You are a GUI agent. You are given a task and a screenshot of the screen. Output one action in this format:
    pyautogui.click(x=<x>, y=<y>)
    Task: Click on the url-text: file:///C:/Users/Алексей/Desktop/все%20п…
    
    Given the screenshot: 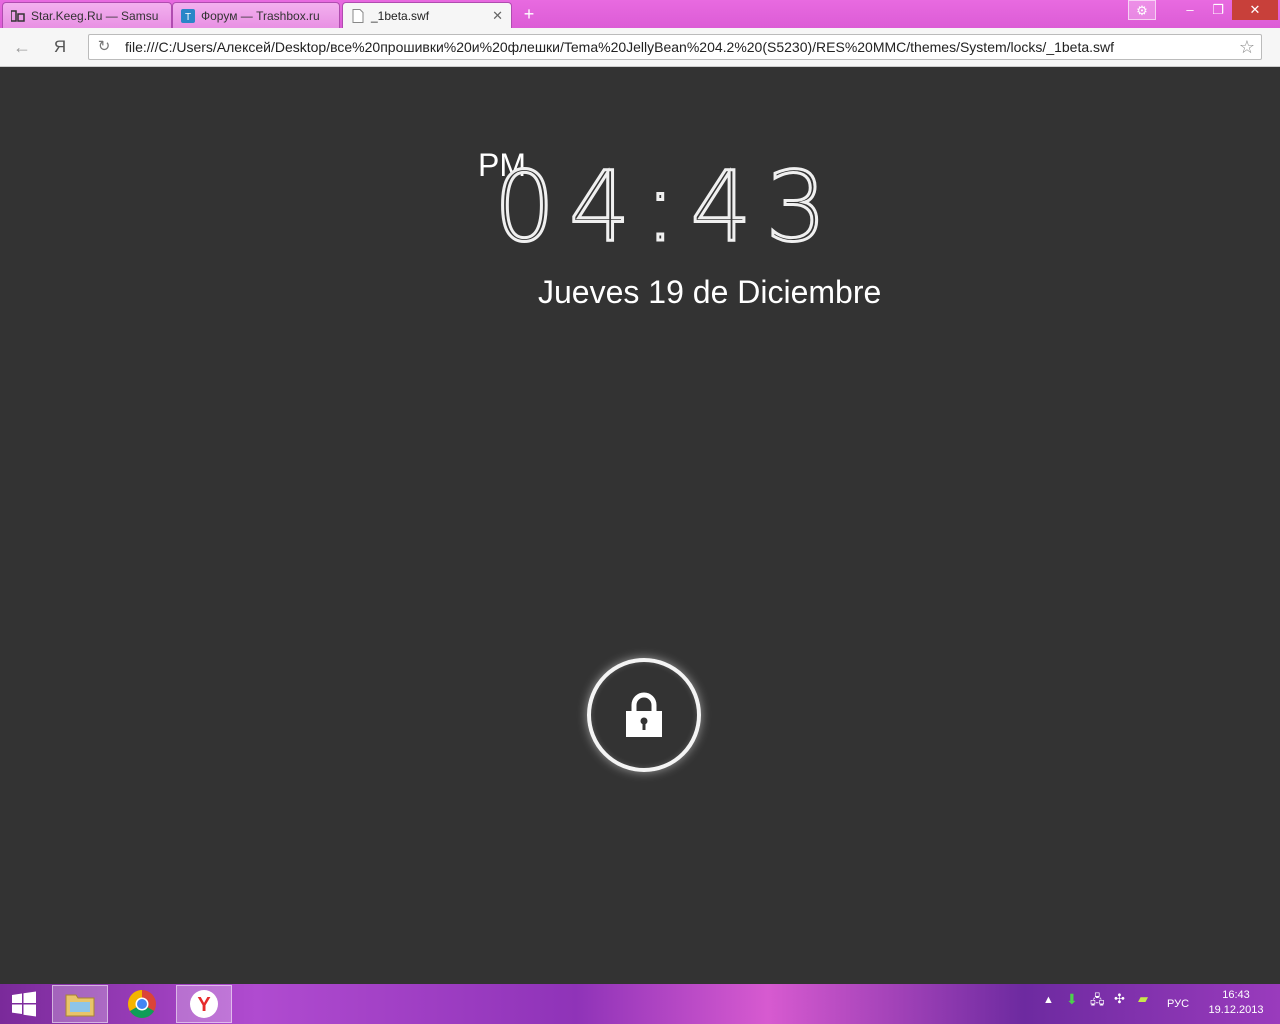 What is the action you would take?
    pyautogui.click(x=619, y=47)
    